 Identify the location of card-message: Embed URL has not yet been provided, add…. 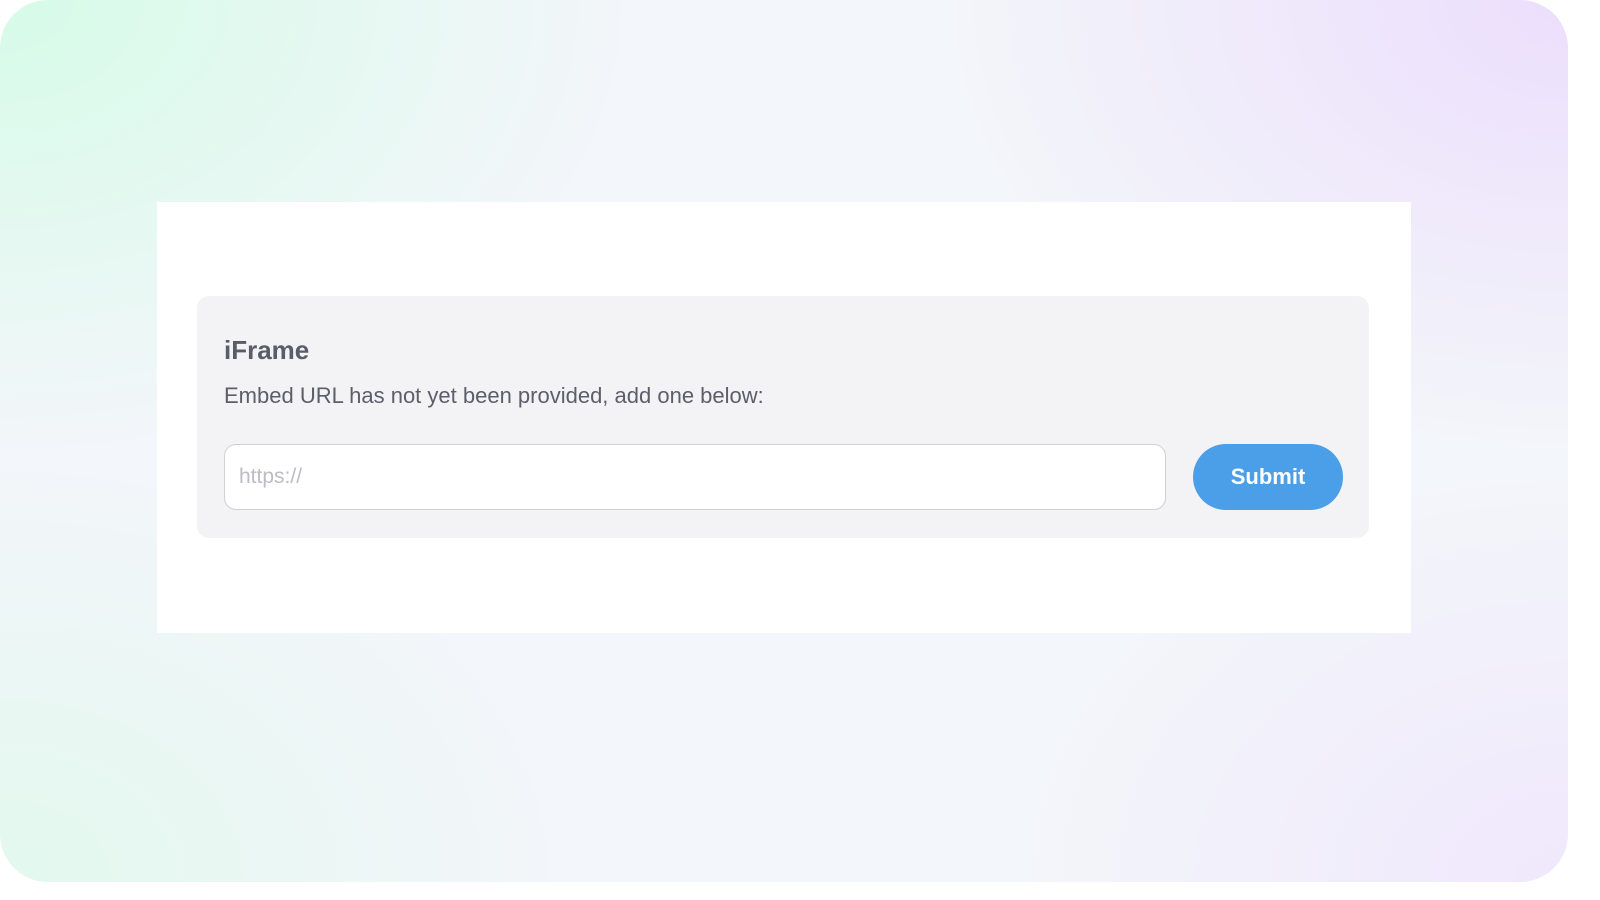
(494, 395).